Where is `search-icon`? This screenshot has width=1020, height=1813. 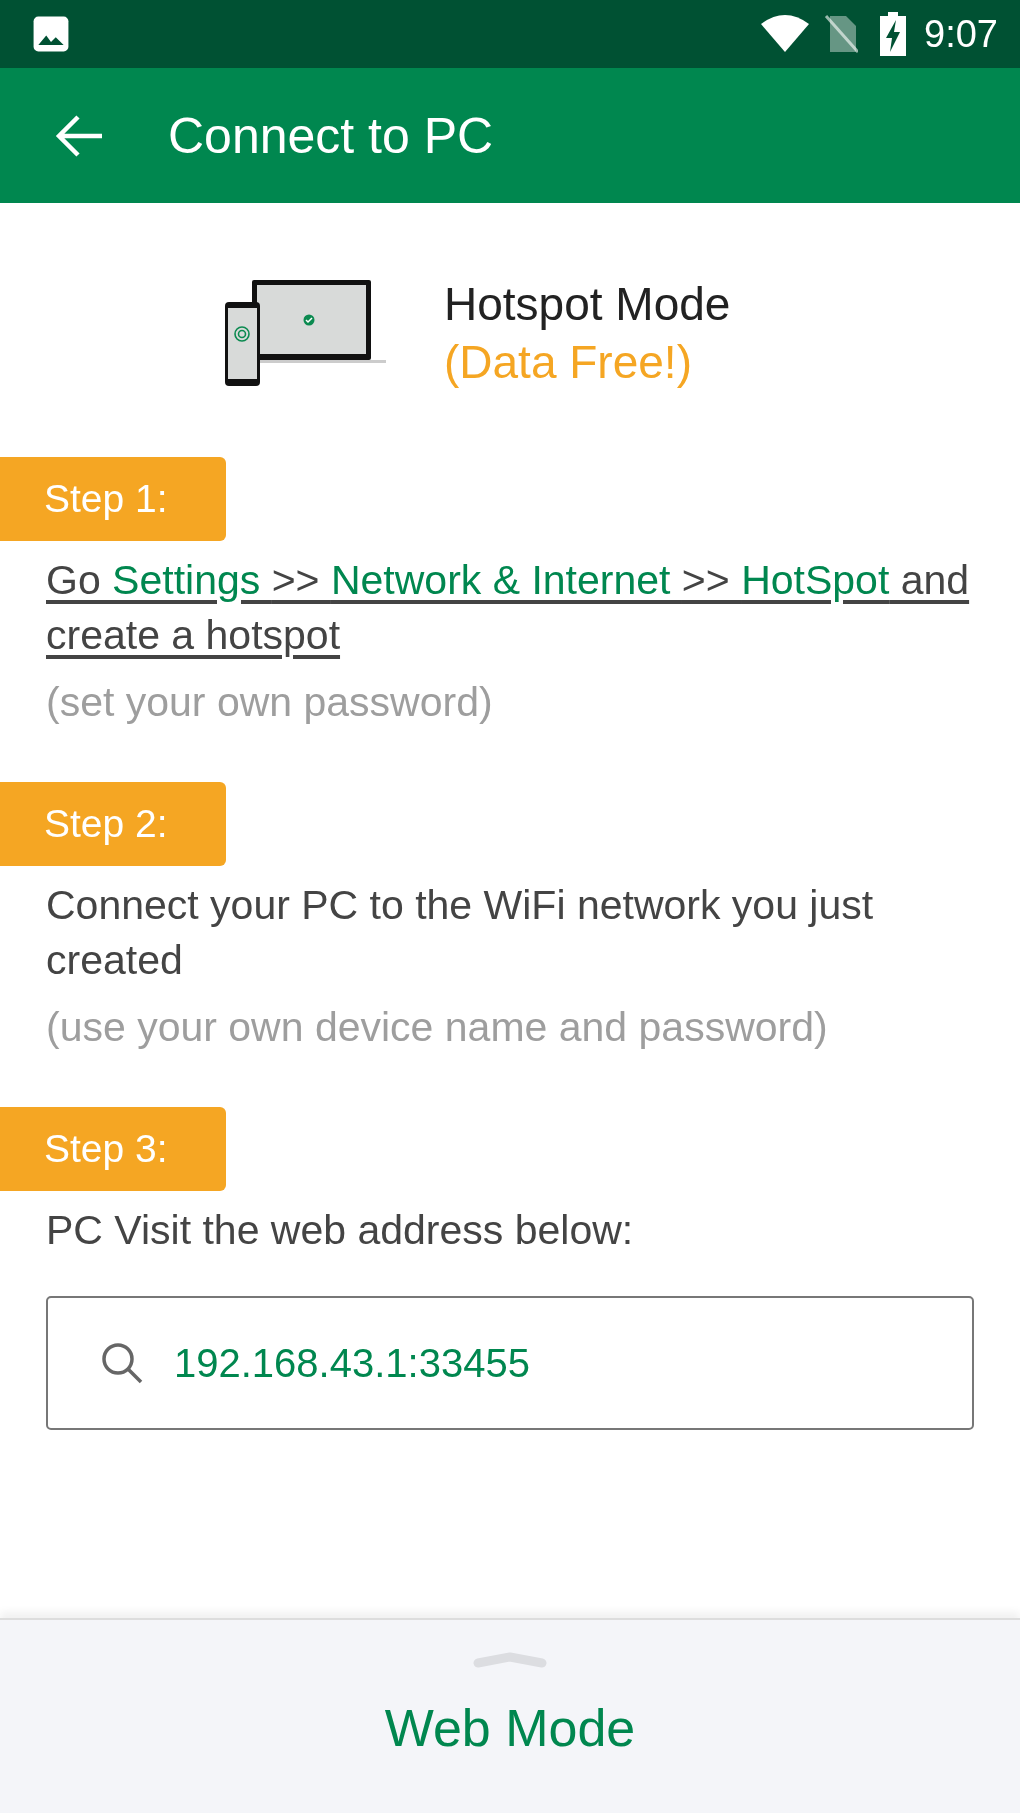 search-icon is located at coordinates (122, 1363).